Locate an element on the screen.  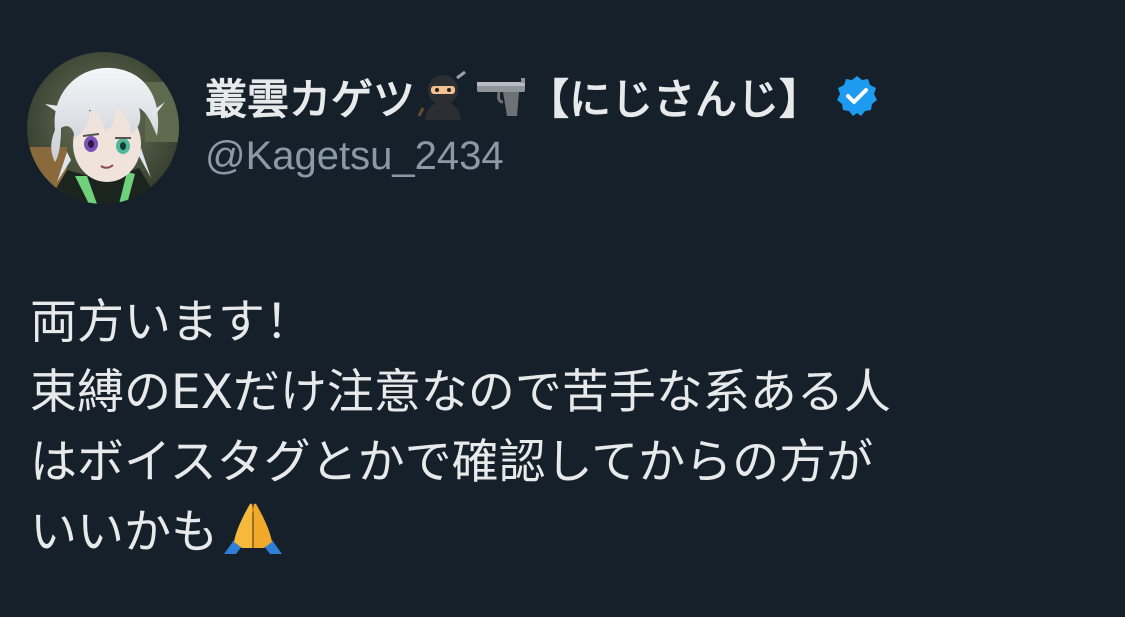
display-name: 叢雲カゲツ is located at coordinates (310, 96).